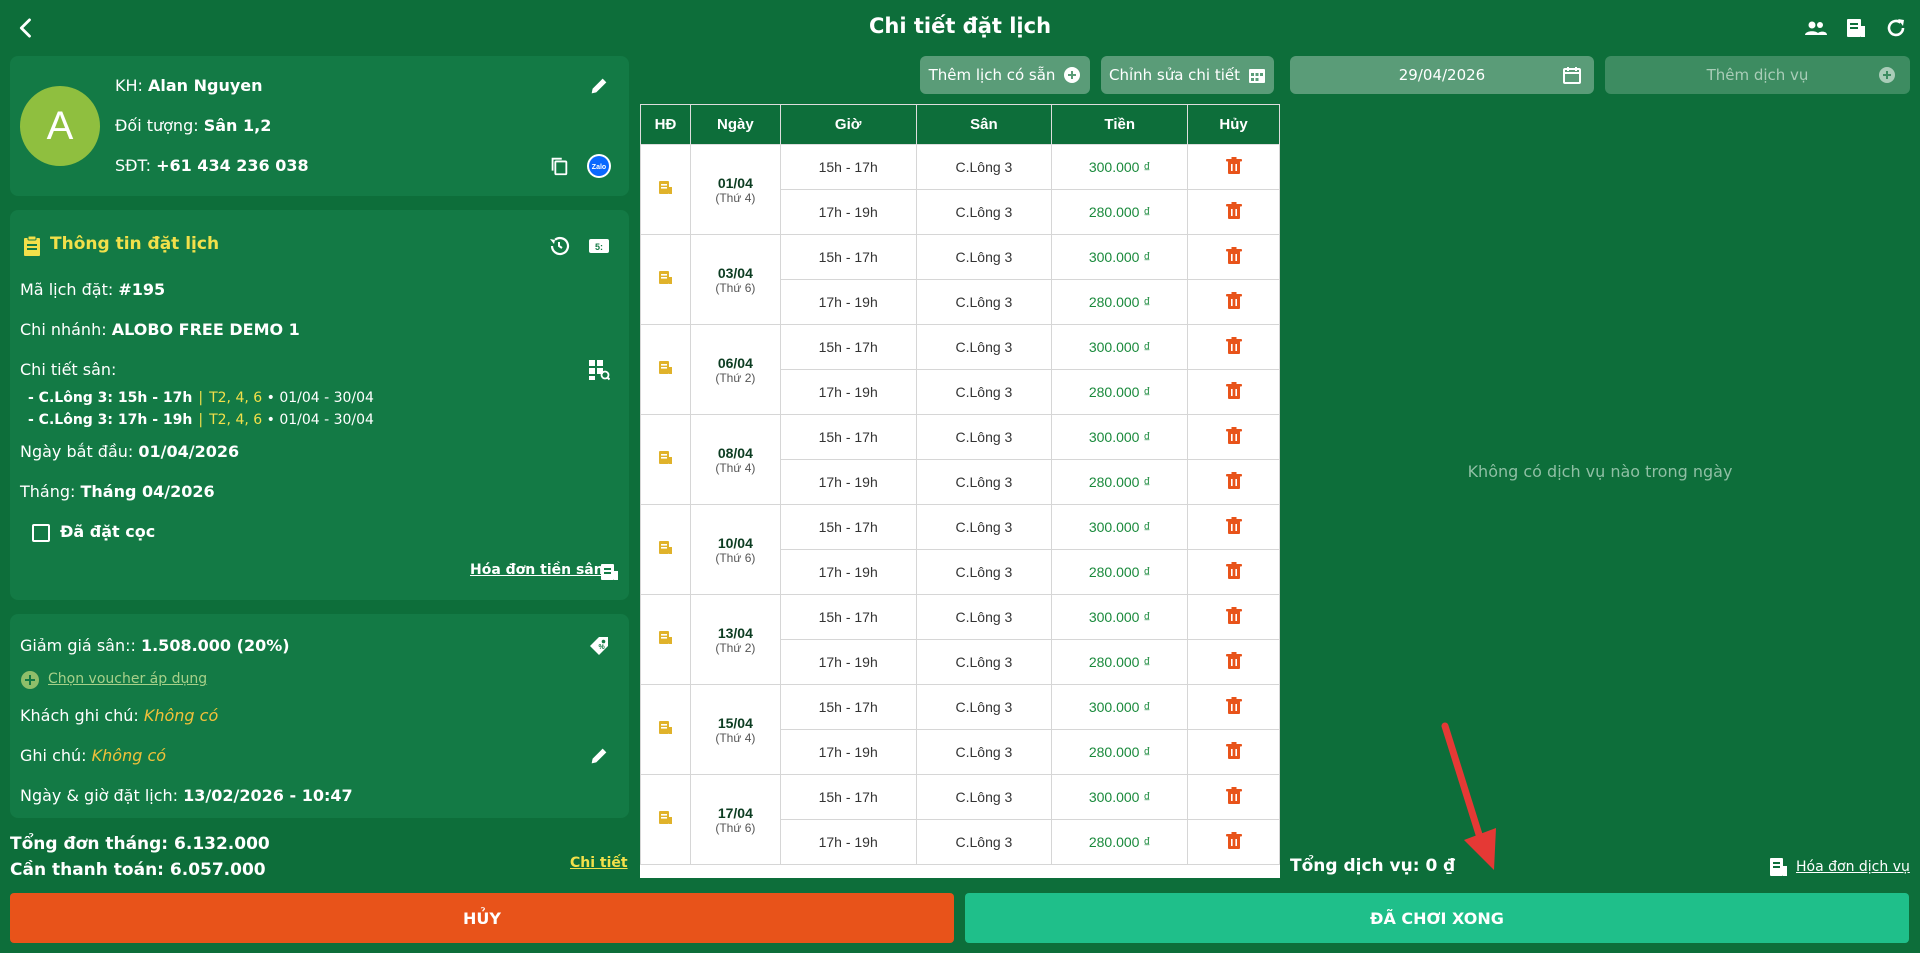  I want to click on zalo-icon-text: Zalo, so click(599, 167).